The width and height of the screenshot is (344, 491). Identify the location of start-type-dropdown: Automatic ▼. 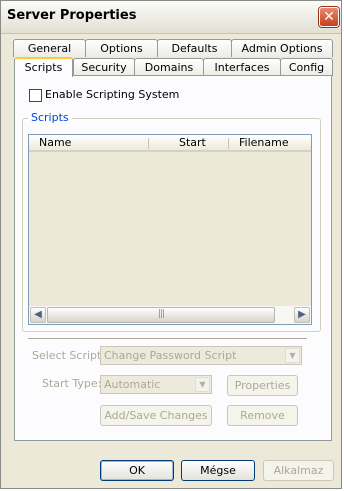
(156, 384).